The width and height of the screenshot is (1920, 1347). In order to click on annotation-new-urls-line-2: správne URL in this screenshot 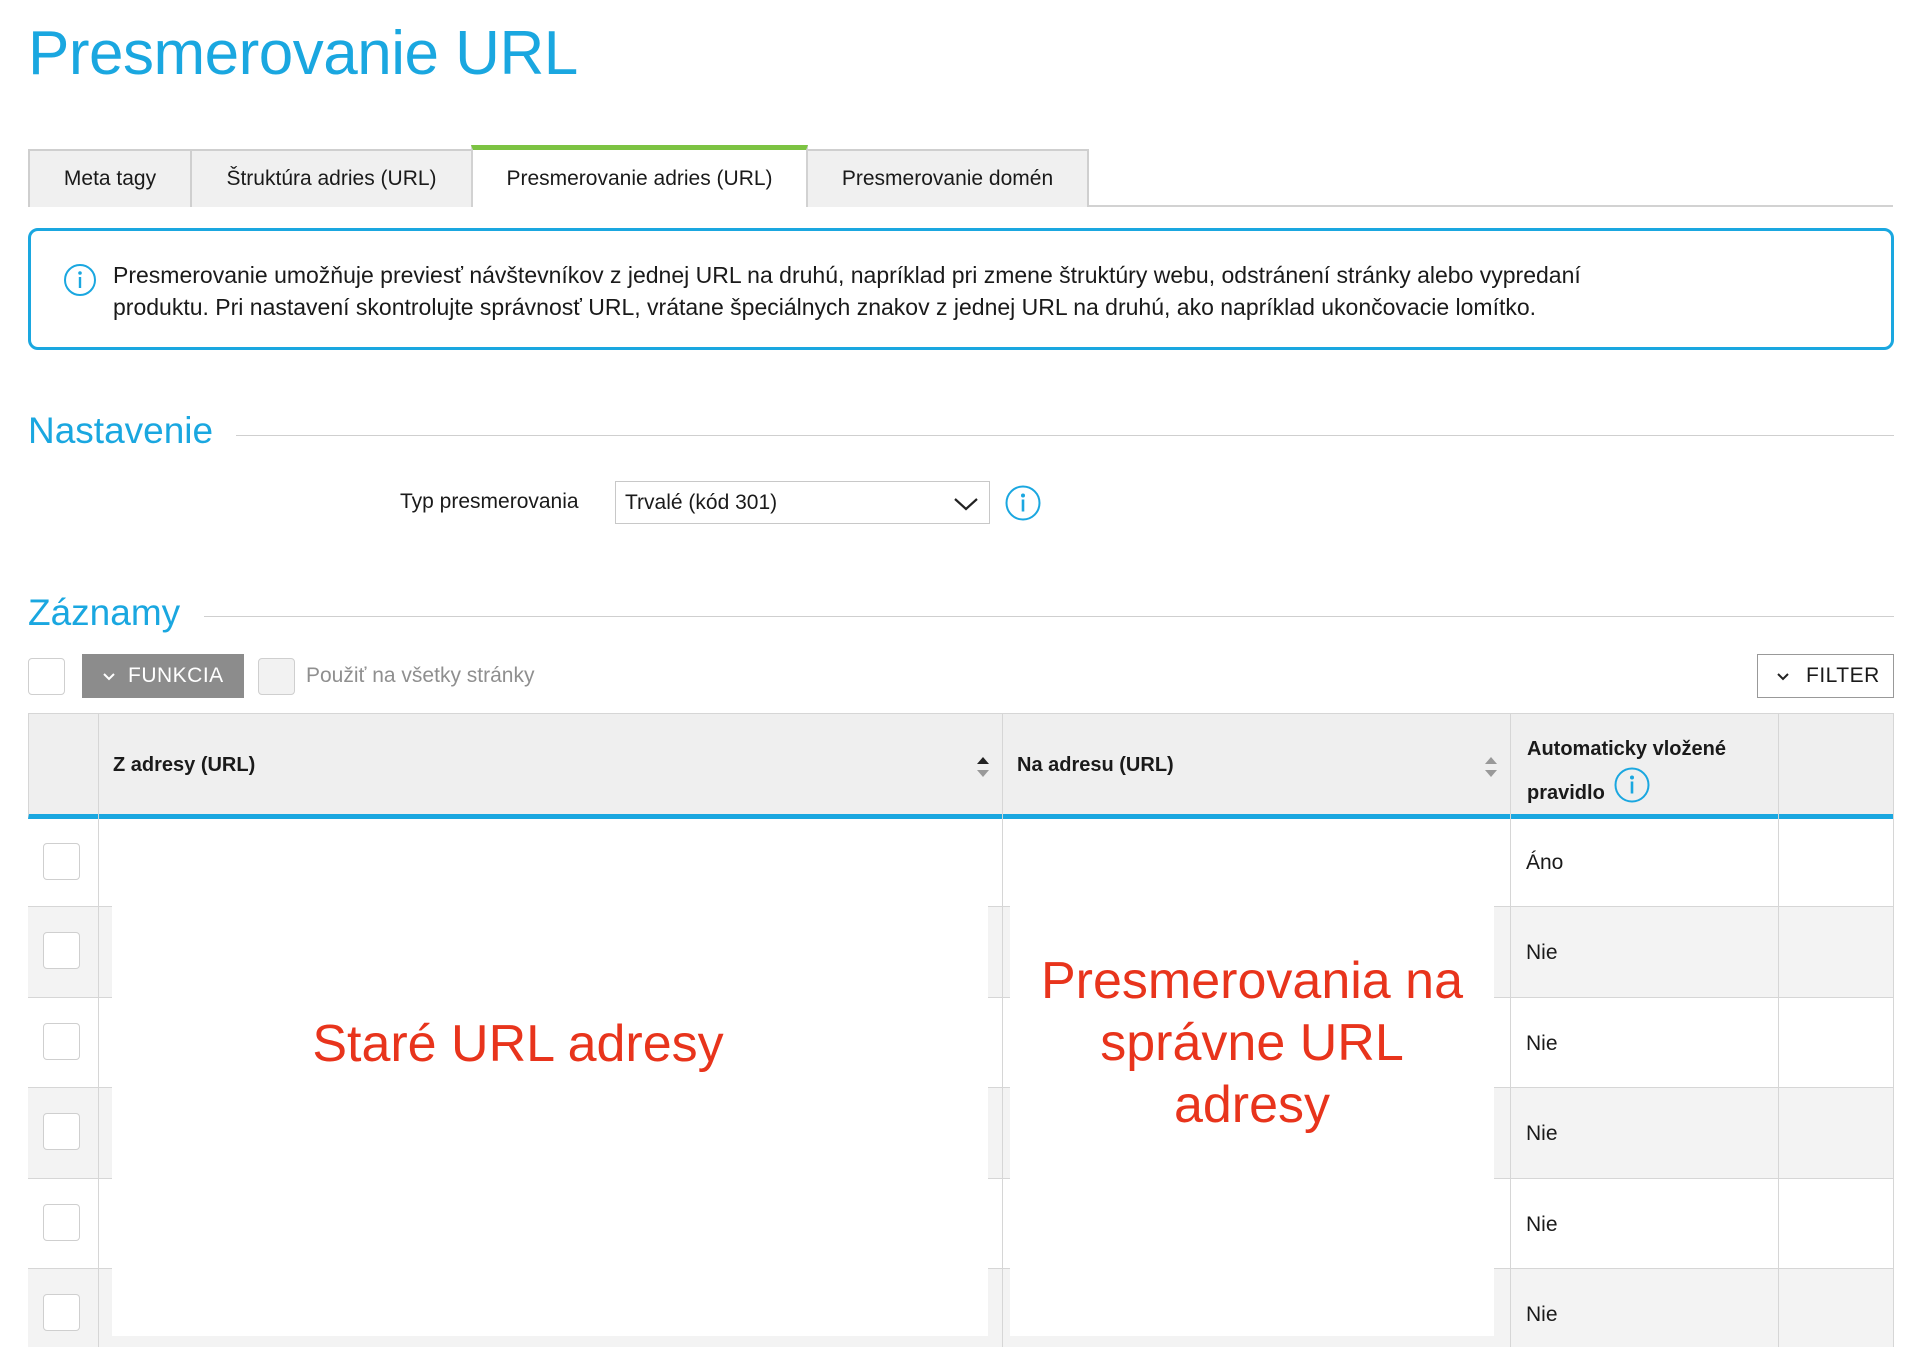, I will do `click(1252, 1043)`.